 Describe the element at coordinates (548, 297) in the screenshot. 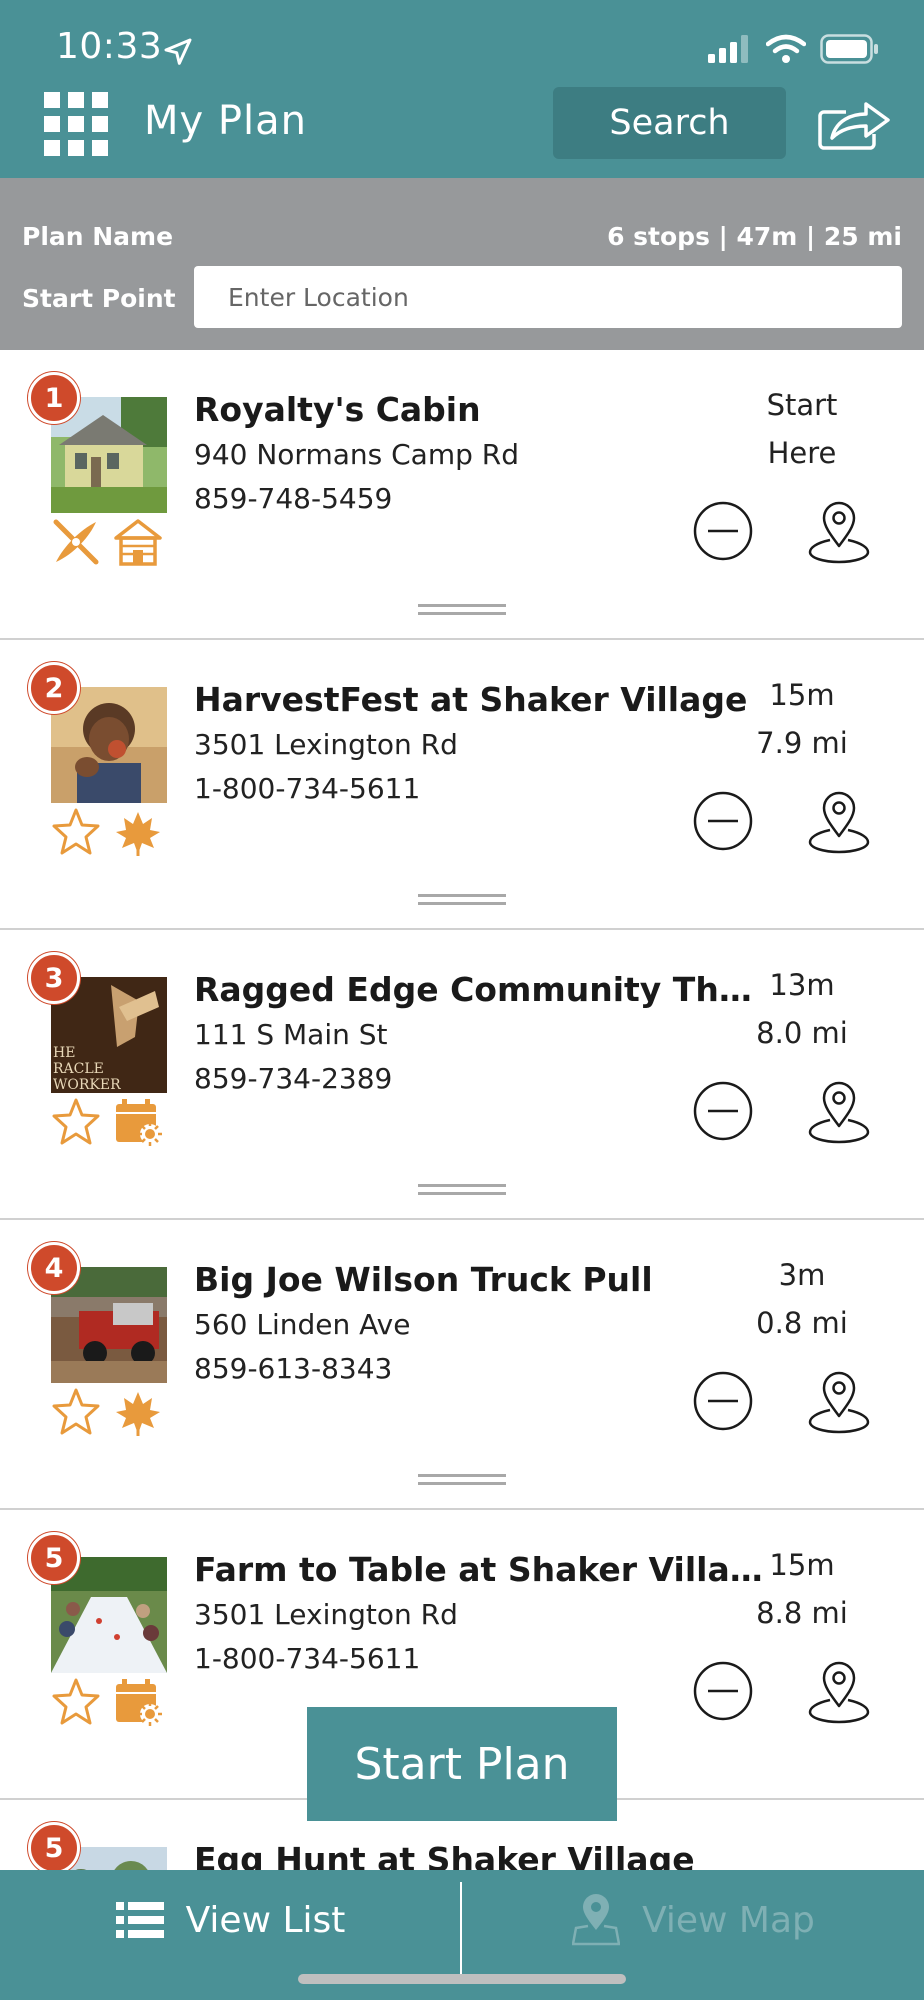

I see `start-point-input` at that location.